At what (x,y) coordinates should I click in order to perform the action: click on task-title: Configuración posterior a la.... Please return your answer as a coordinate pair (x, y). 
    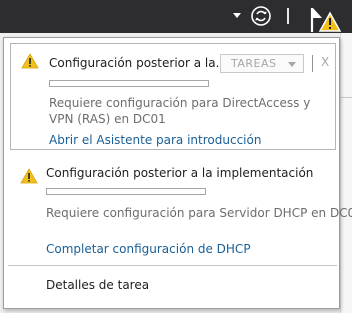
    Looking at the image, I should click on (138, 63).